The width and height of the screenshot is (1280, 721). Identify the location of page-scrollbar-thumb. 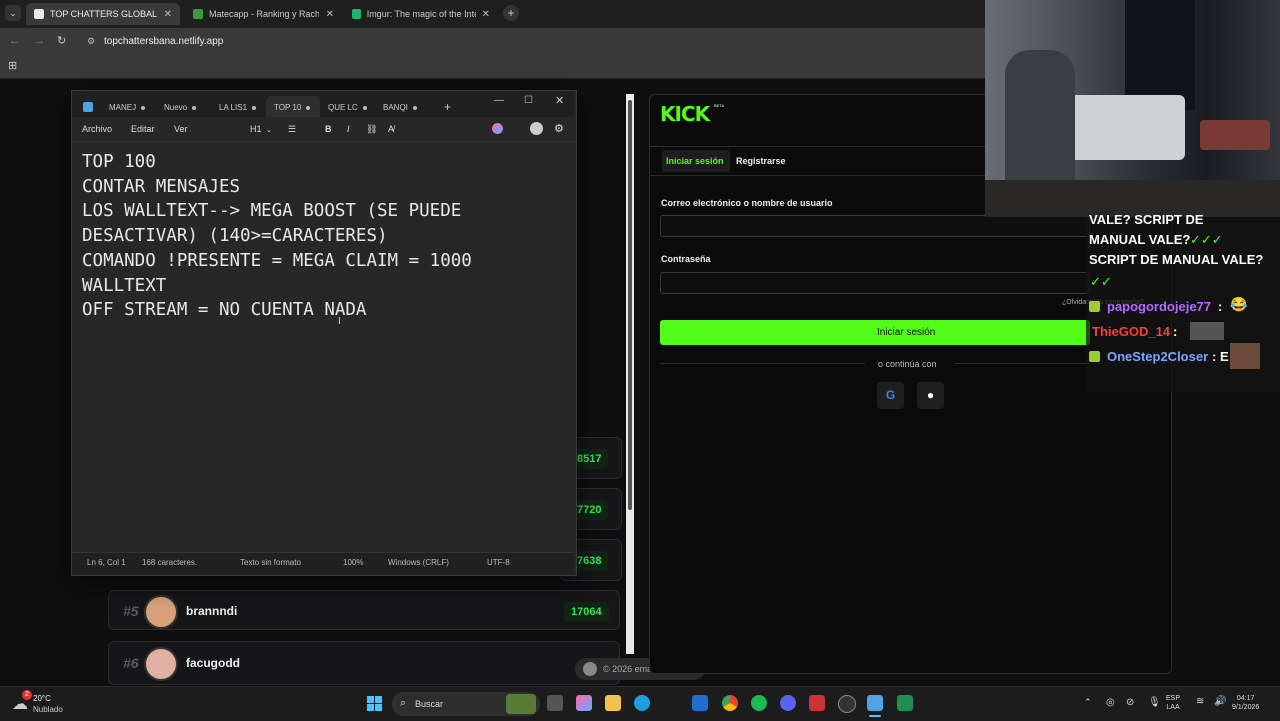
(630, 305).